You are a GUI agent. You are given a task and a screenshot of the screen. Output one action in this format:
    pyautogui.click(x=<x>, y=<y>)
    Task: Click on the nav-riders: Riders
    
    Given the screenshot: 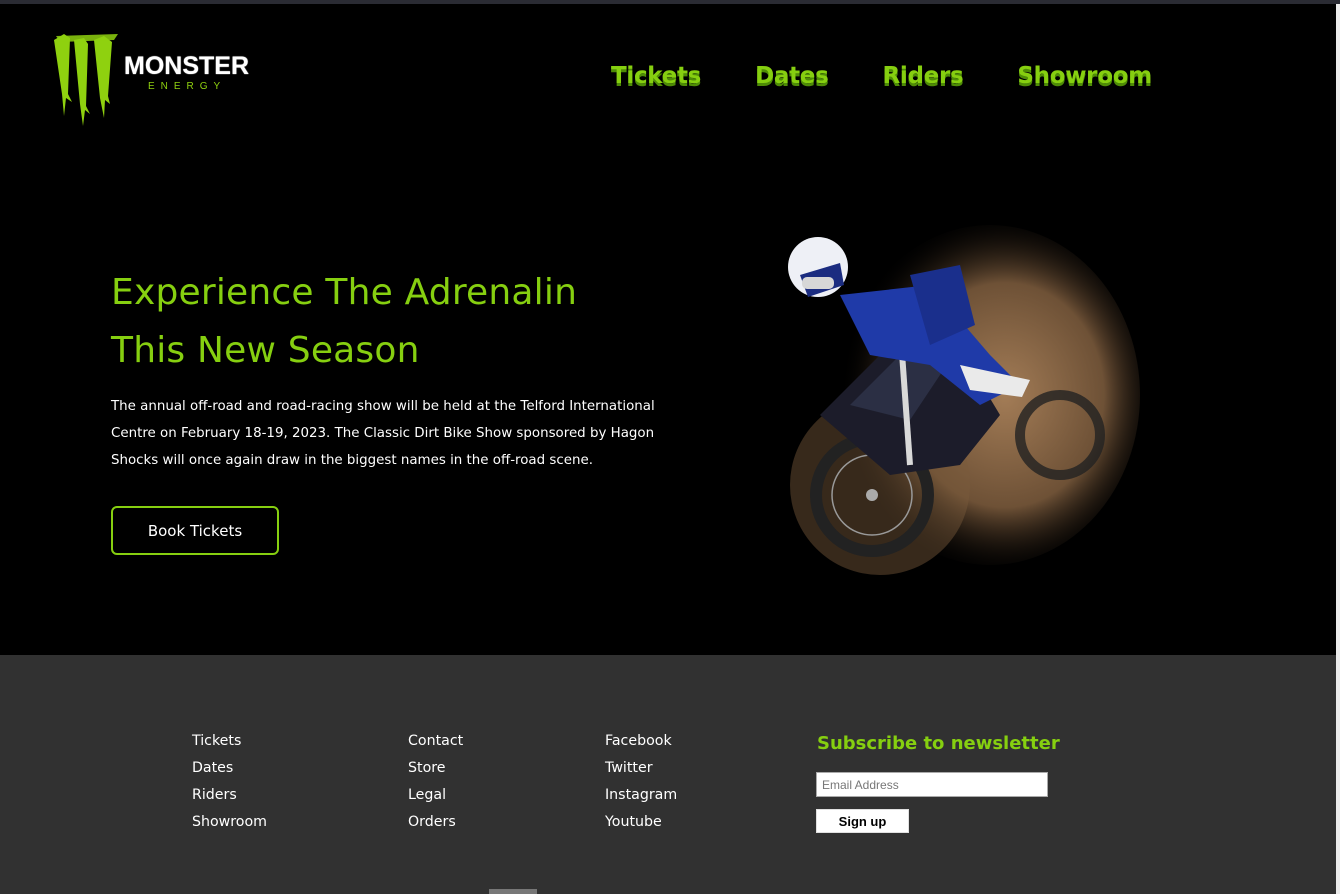 What is the action you would take?
    pyautogui.click(x=922, y=76)
    